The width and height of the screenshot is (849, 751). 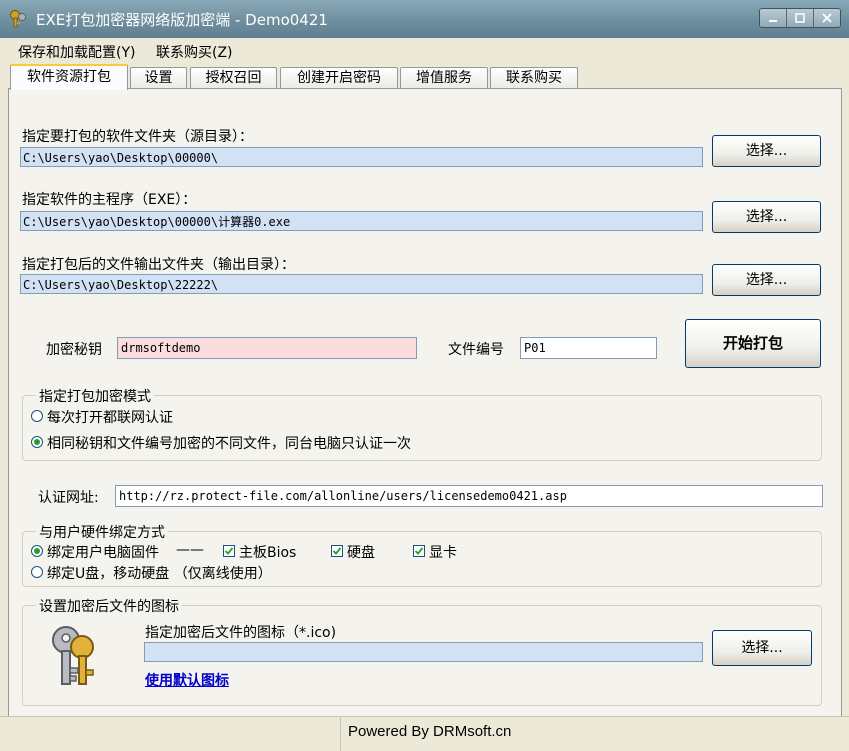 I want to click on mode-radio-online, so click(x=37, y=416).